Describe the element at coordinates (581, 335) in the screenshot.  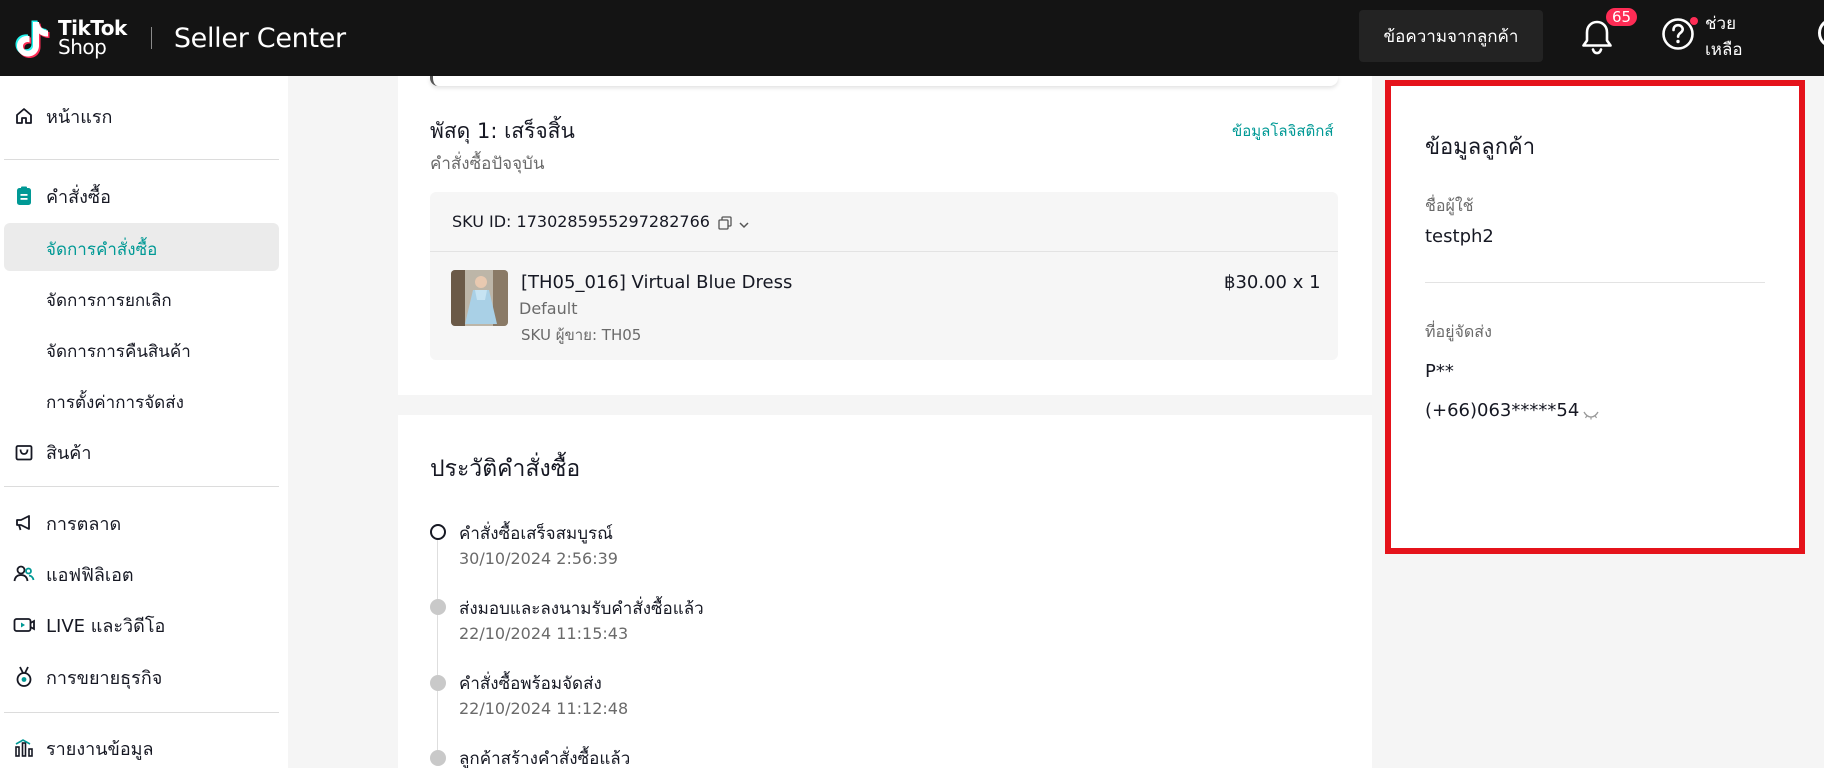
I see `product-seller-sku: SKU ผู้ขาย: TH05` at that location.